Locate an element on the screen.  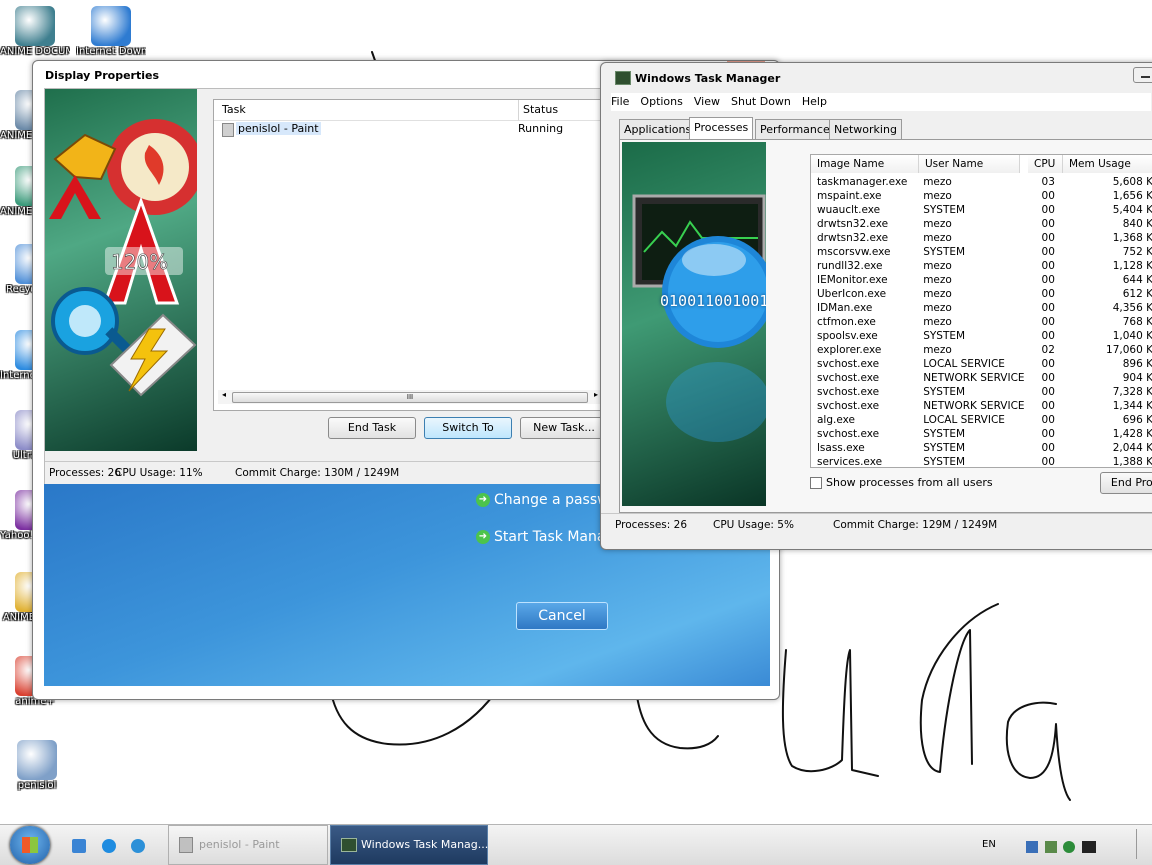
browser-icon is located at coordinates (138, 846).